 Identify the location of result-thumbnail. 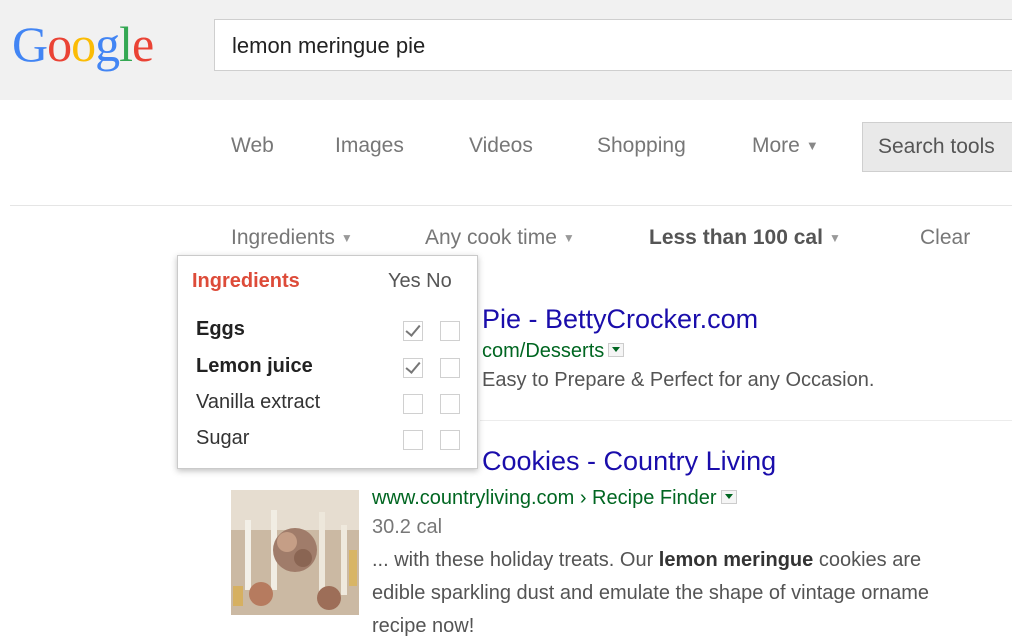
(295, 552).